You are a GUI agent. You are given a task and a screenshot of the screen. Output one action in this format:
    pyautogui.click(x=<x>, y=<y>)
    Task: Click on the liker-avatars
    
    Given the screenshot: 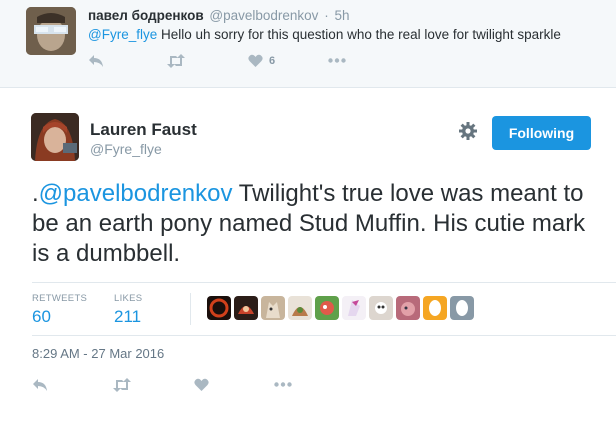 What is the action you would take?
    pyautogui.click(x=340, y=308)
    